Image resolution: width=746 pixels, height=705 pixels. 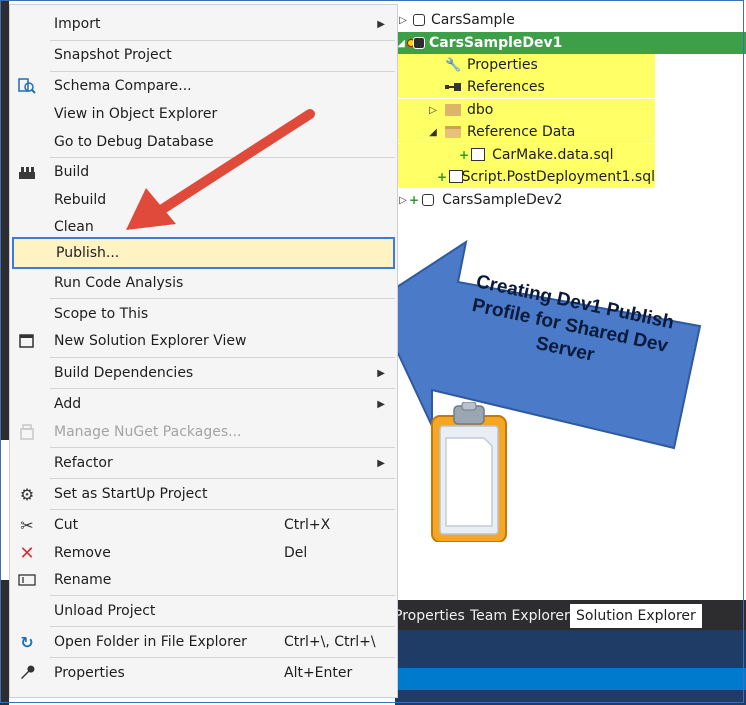 What do you see at coordinates (27, 580) in the screenshot?
I see `rename-icon` at bounding box center [27, 580].